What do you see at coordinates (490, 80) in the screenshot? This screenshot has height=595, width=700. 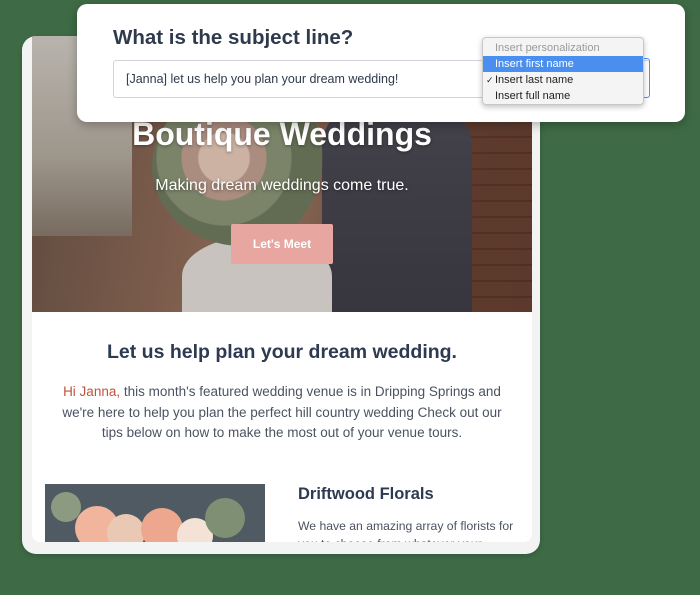 I see `checkmark-icon: ✓` at bounding box center [490, 80].